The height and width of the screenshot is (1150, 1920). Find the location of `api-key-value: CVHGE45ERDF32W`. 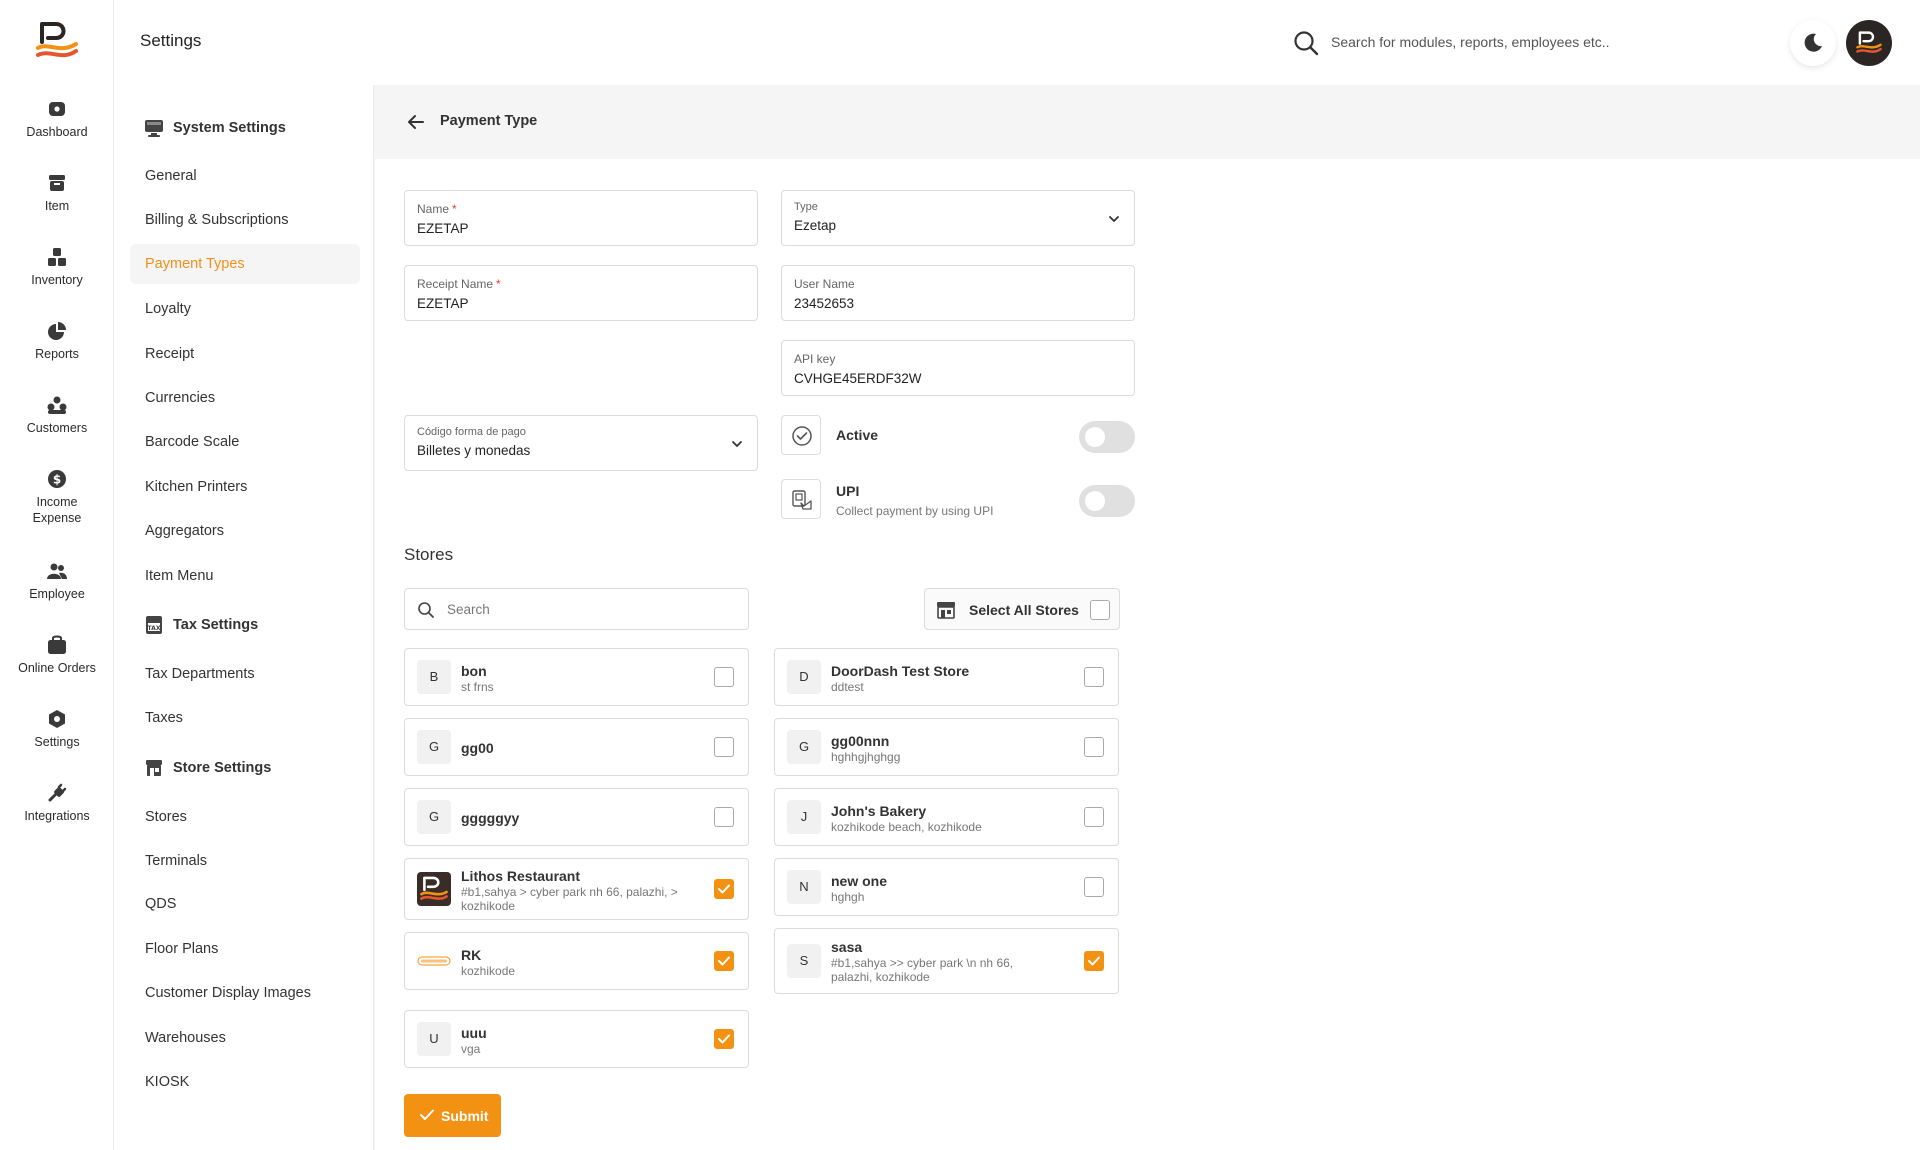

api-key-value: CVHGE45ERDF32W is located at coordinates (858, 378).